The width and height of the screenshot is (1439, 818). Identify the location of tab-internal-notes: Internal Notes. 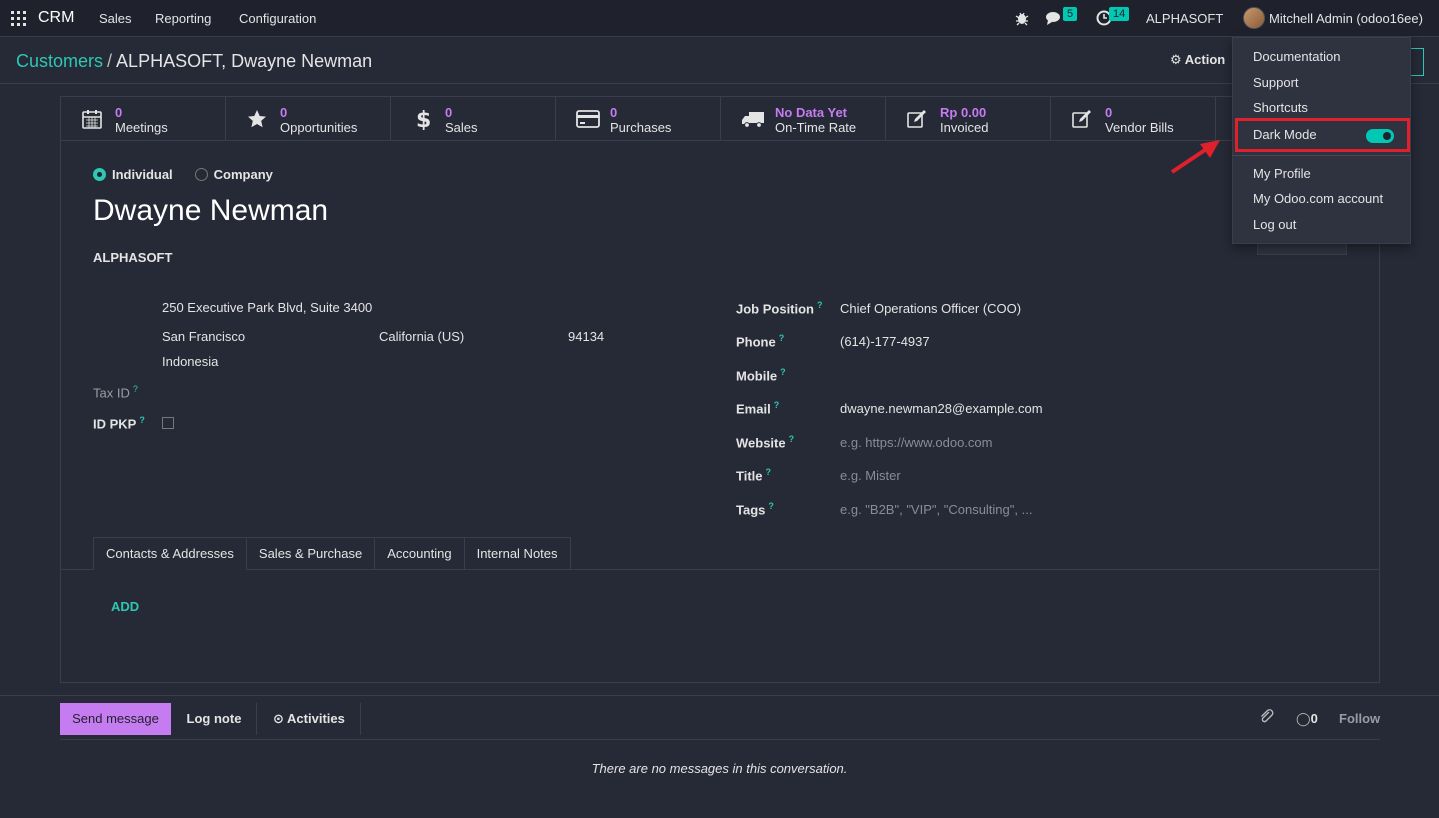
(517, 553).